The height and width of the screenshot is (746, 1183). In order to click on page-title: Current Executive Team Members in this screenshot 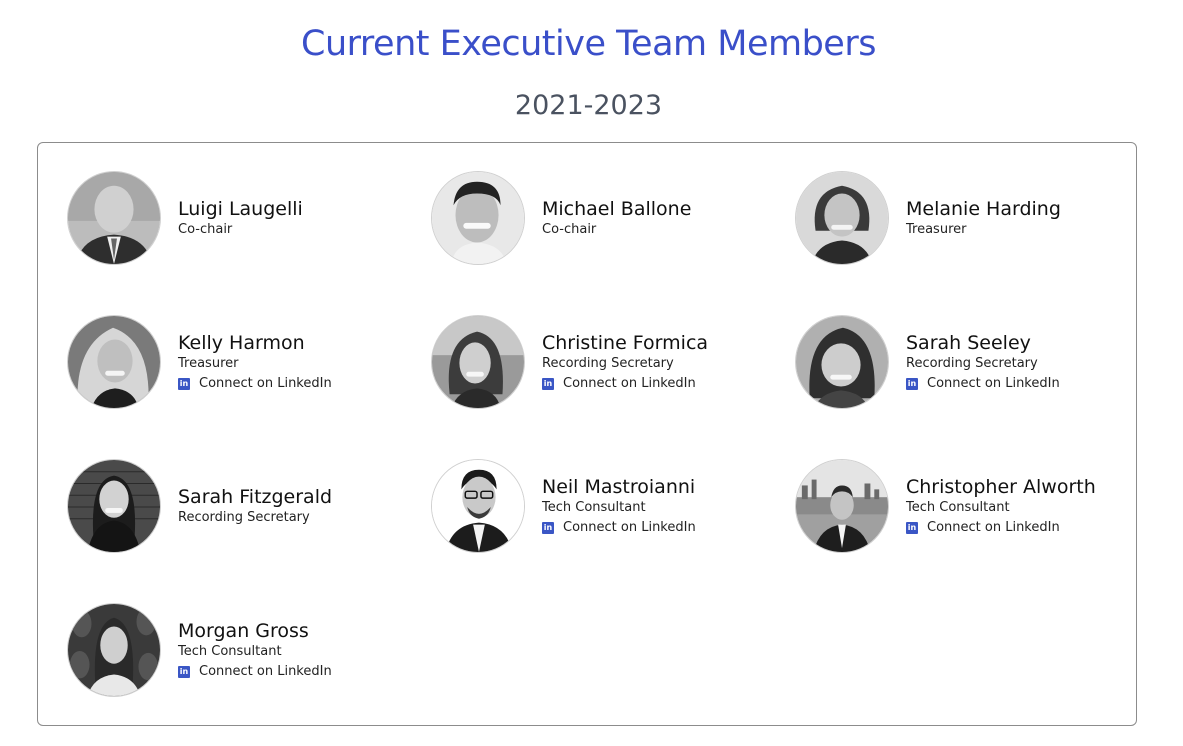, I will do `click(588, 44)`.